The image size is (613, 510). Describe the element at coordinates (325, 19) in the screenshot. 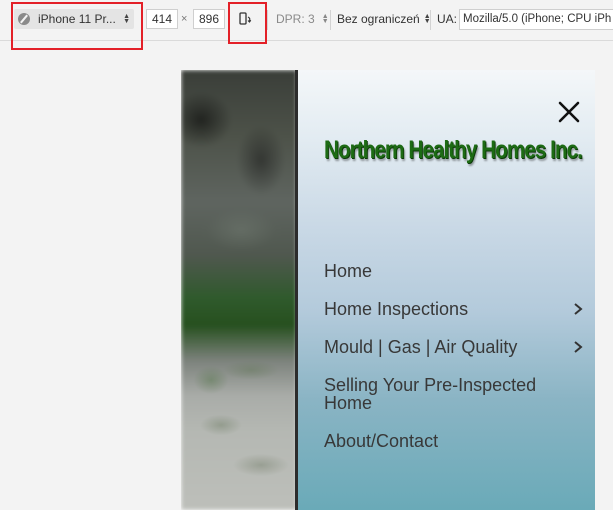

I see `select-arrows-icon: ▲ ▼` at that location.